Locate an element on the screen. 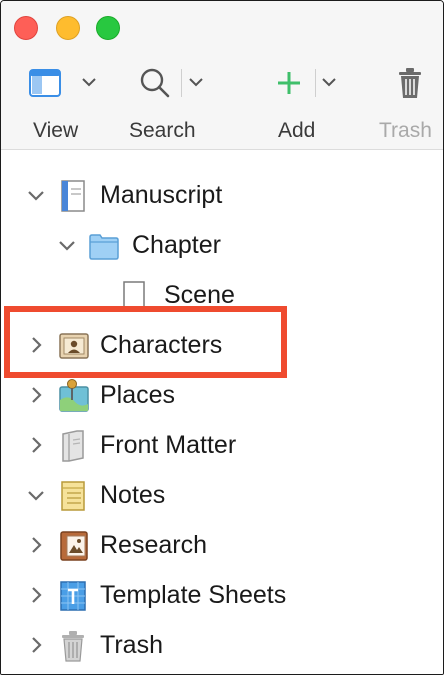  add-tool: Add is located at coordinates (308, 101).